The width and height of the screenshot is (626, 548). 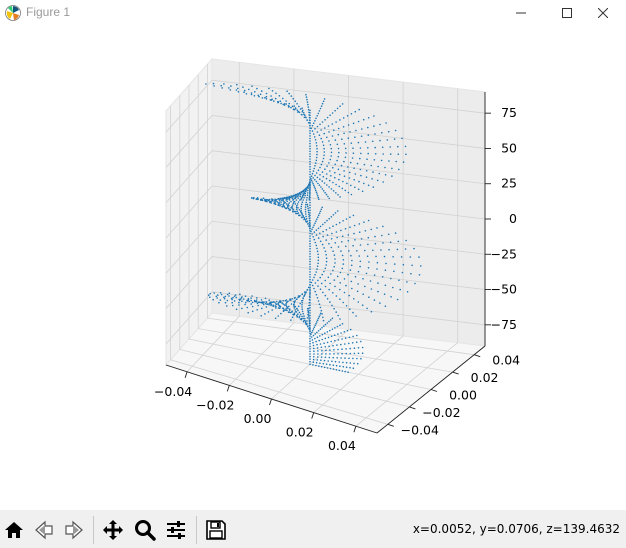 What do you see at coordinates (176, 530) in the screenshot?
I see `configure-subplots-button` at bounding box center [176, 530].